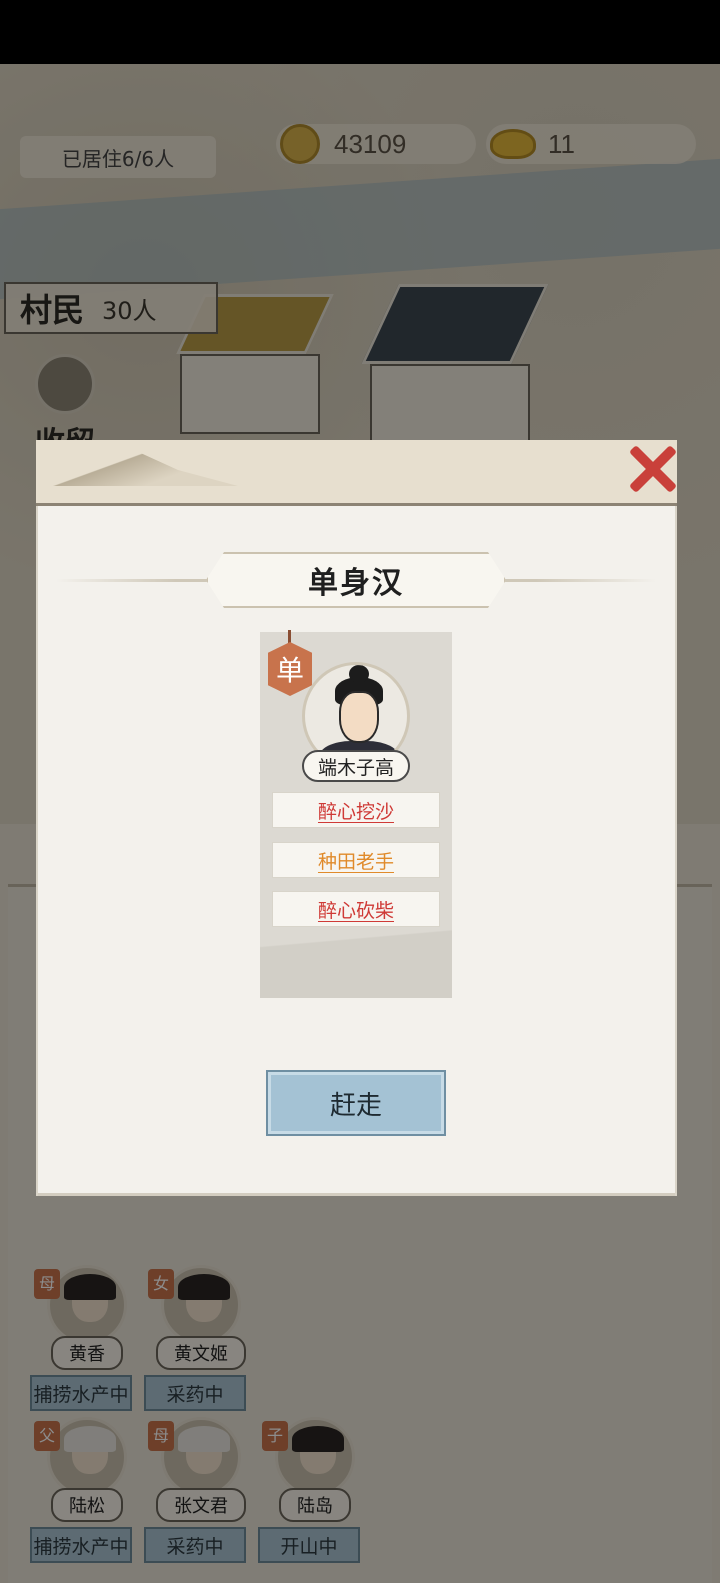 The height and width of the screenshot is (1583, 720). Describe the element at coordinates (356, 583) in the screenshot. I see `modal-title: 单身汉` at that location.